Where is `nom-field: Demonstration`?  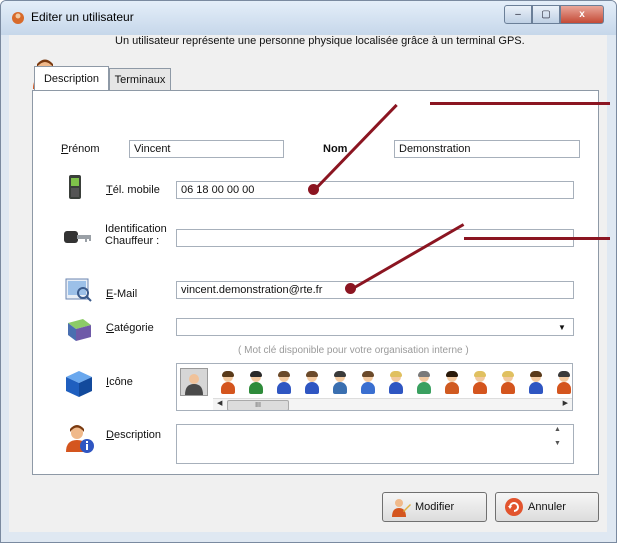
nom-field: Demonstration is located at coordinates (487, 149).